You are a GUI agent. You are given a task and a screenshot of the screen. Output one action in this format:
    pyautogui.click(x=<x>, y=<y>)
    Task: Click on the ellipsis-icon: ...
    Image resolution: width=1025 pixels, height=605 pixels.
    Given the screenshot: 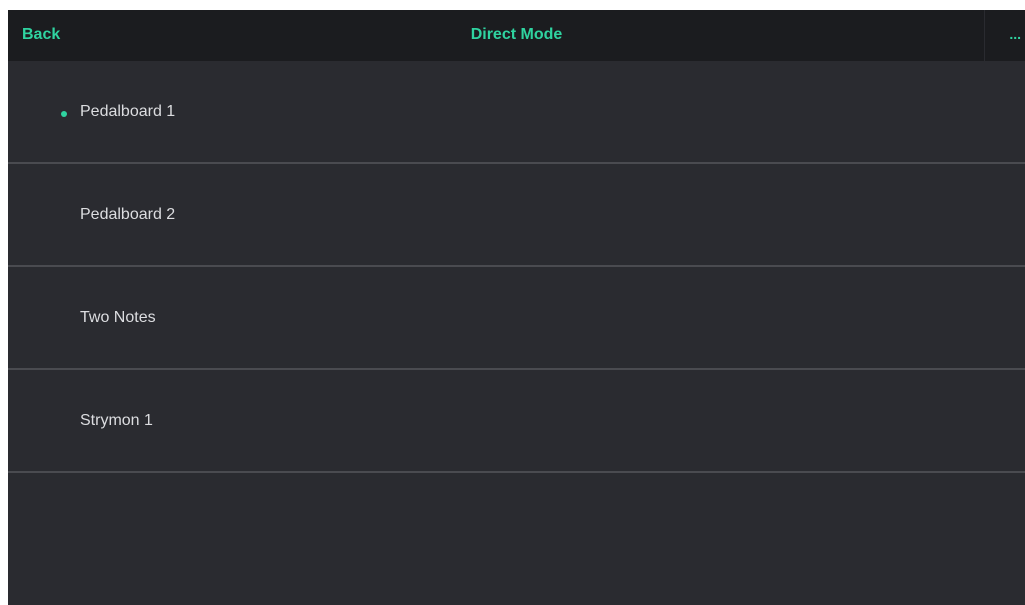 What is the action you would take?
    pyautogui.click(x=1015, y=34)
    